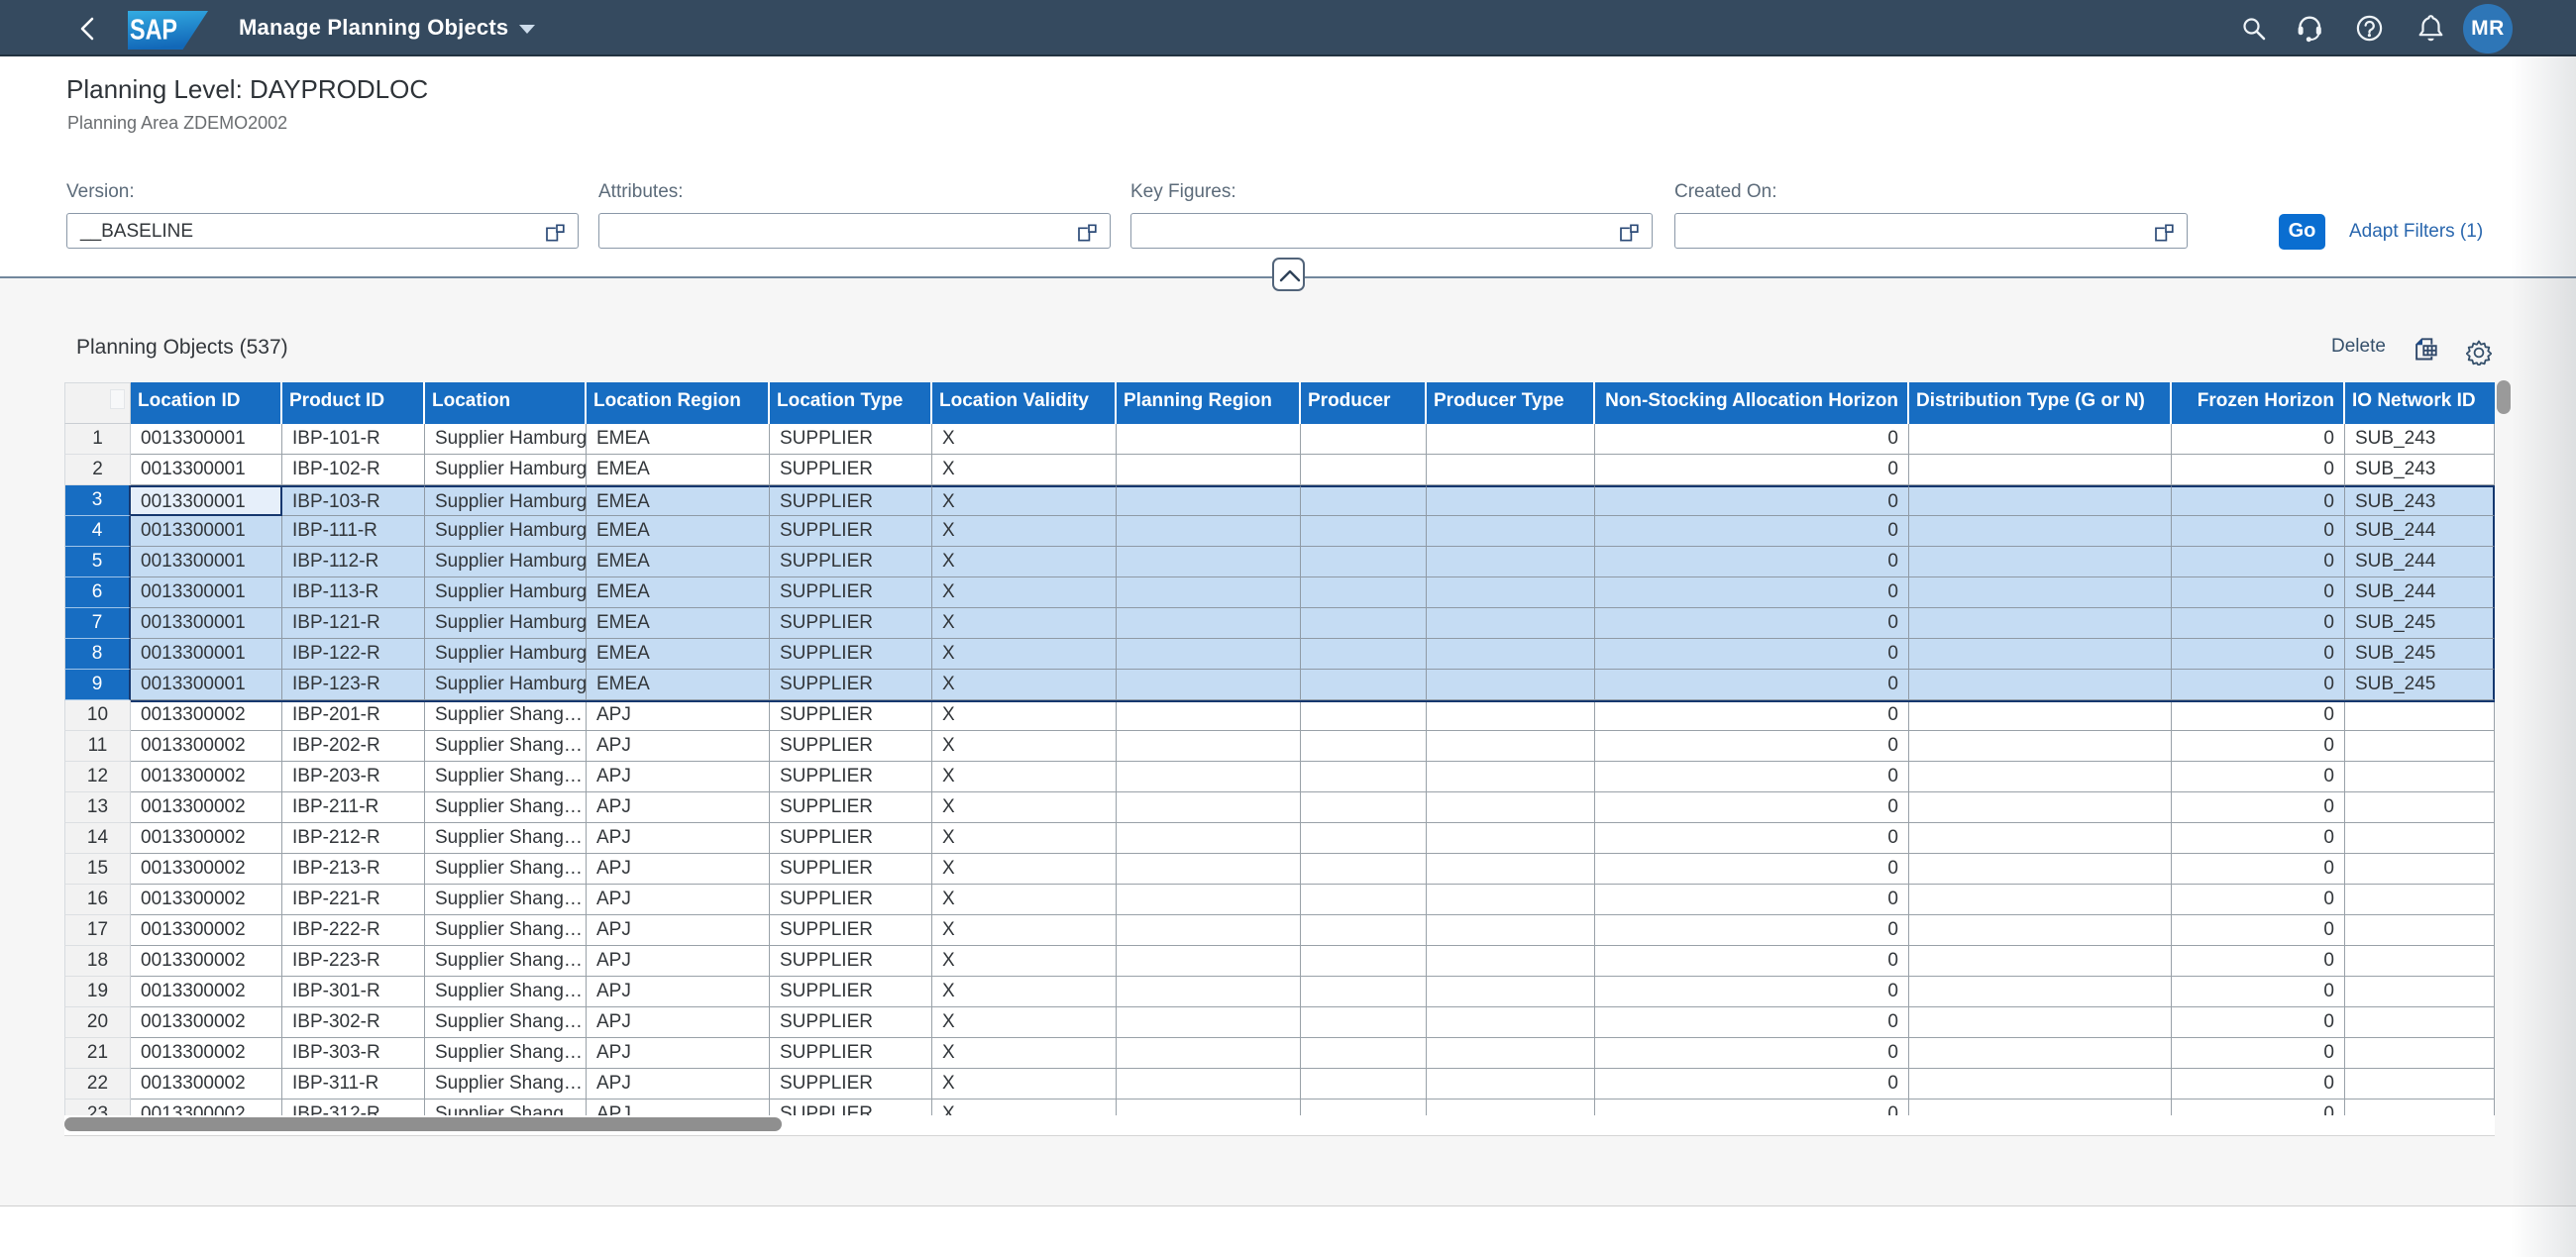 Image resolution: width=2576 pixels, height=1257 pixels. What do you see at coordinates (153, 31) in the screenshot?
I see `svg-text: SAP` at bounding box center [153, 31].